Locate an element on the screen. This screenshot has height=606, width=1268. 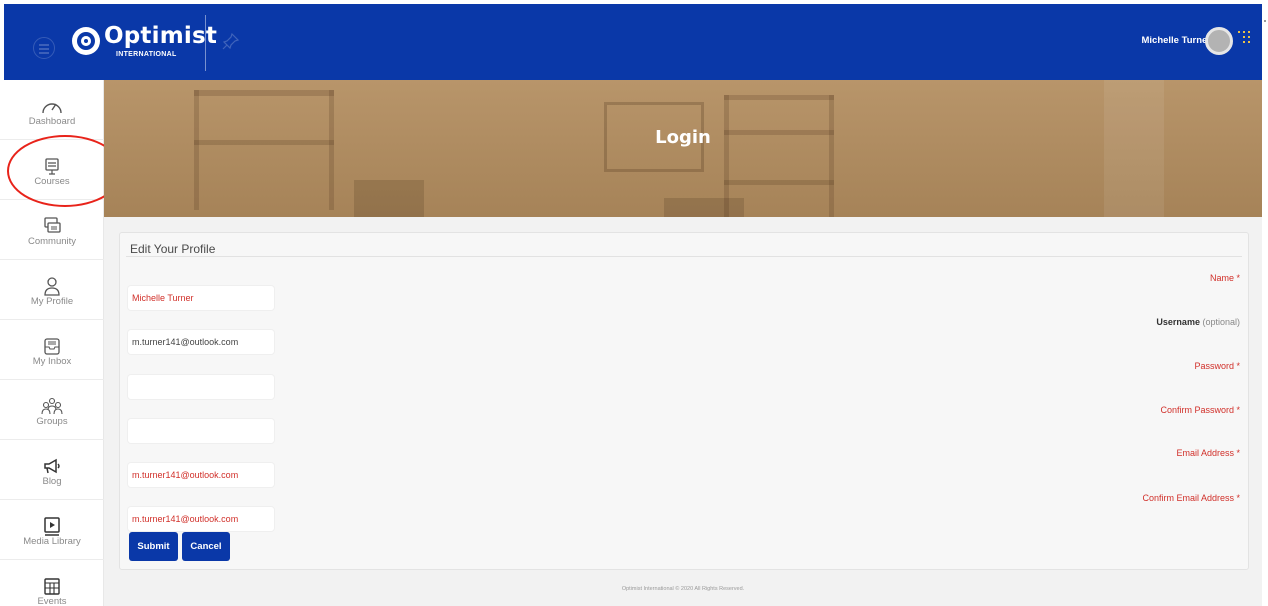
submit-button: Submit is located at coordinates (153, 546).